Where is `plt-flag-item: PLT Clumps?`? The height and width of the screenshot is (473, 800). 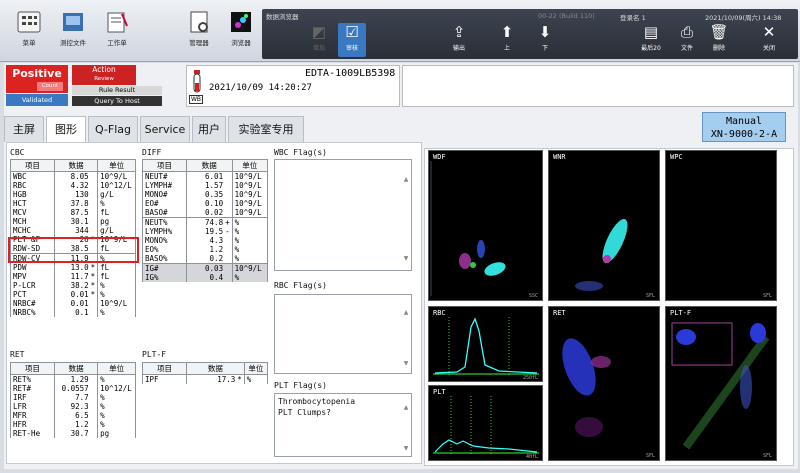
plt-flag-item: PLT Clumps? is located at coordinates (304, 412).